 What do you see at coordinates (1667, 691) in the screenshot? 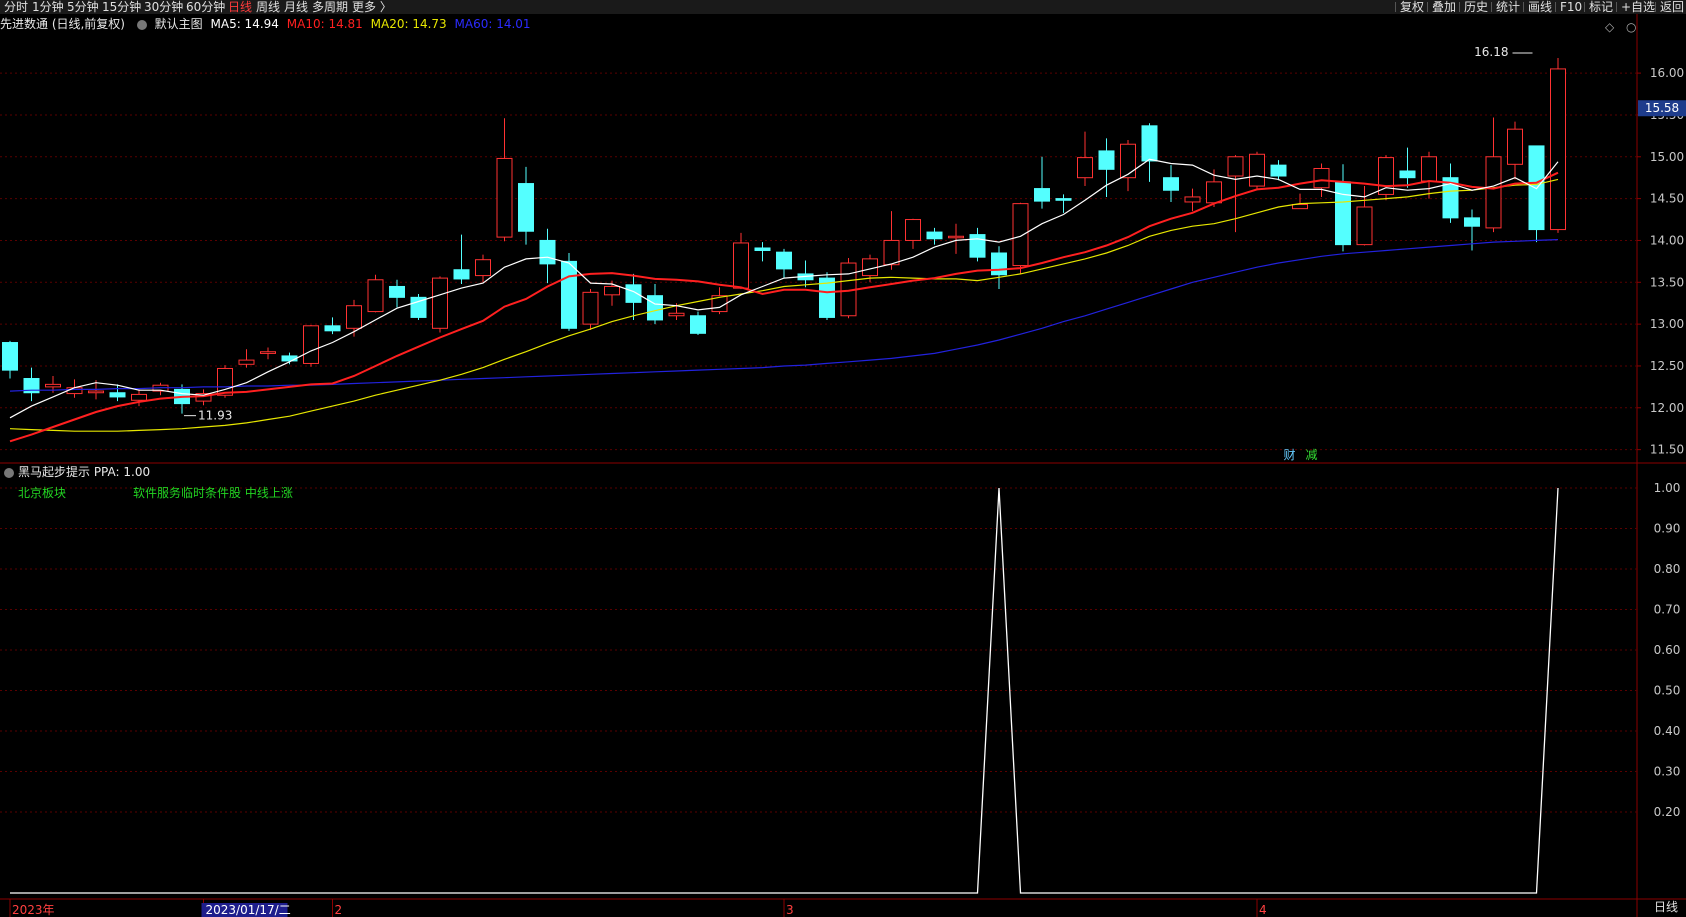
I see `indicator-tick-label: 0.50` at bounding box center [1667, 691].